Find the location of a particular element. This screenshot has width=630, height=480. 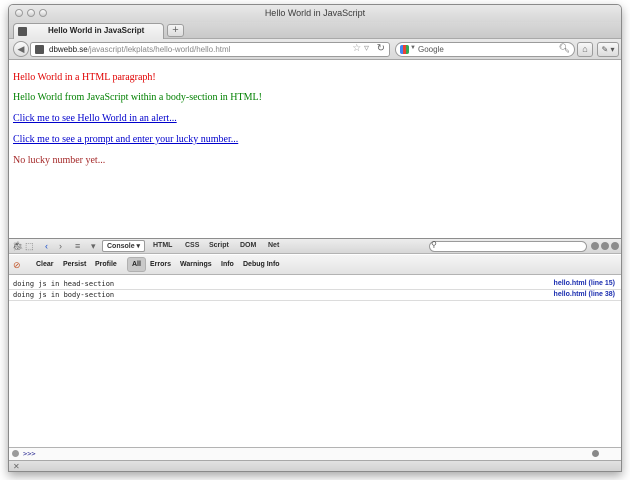

list-icon: ≡ is located at coordinates (77, 246).